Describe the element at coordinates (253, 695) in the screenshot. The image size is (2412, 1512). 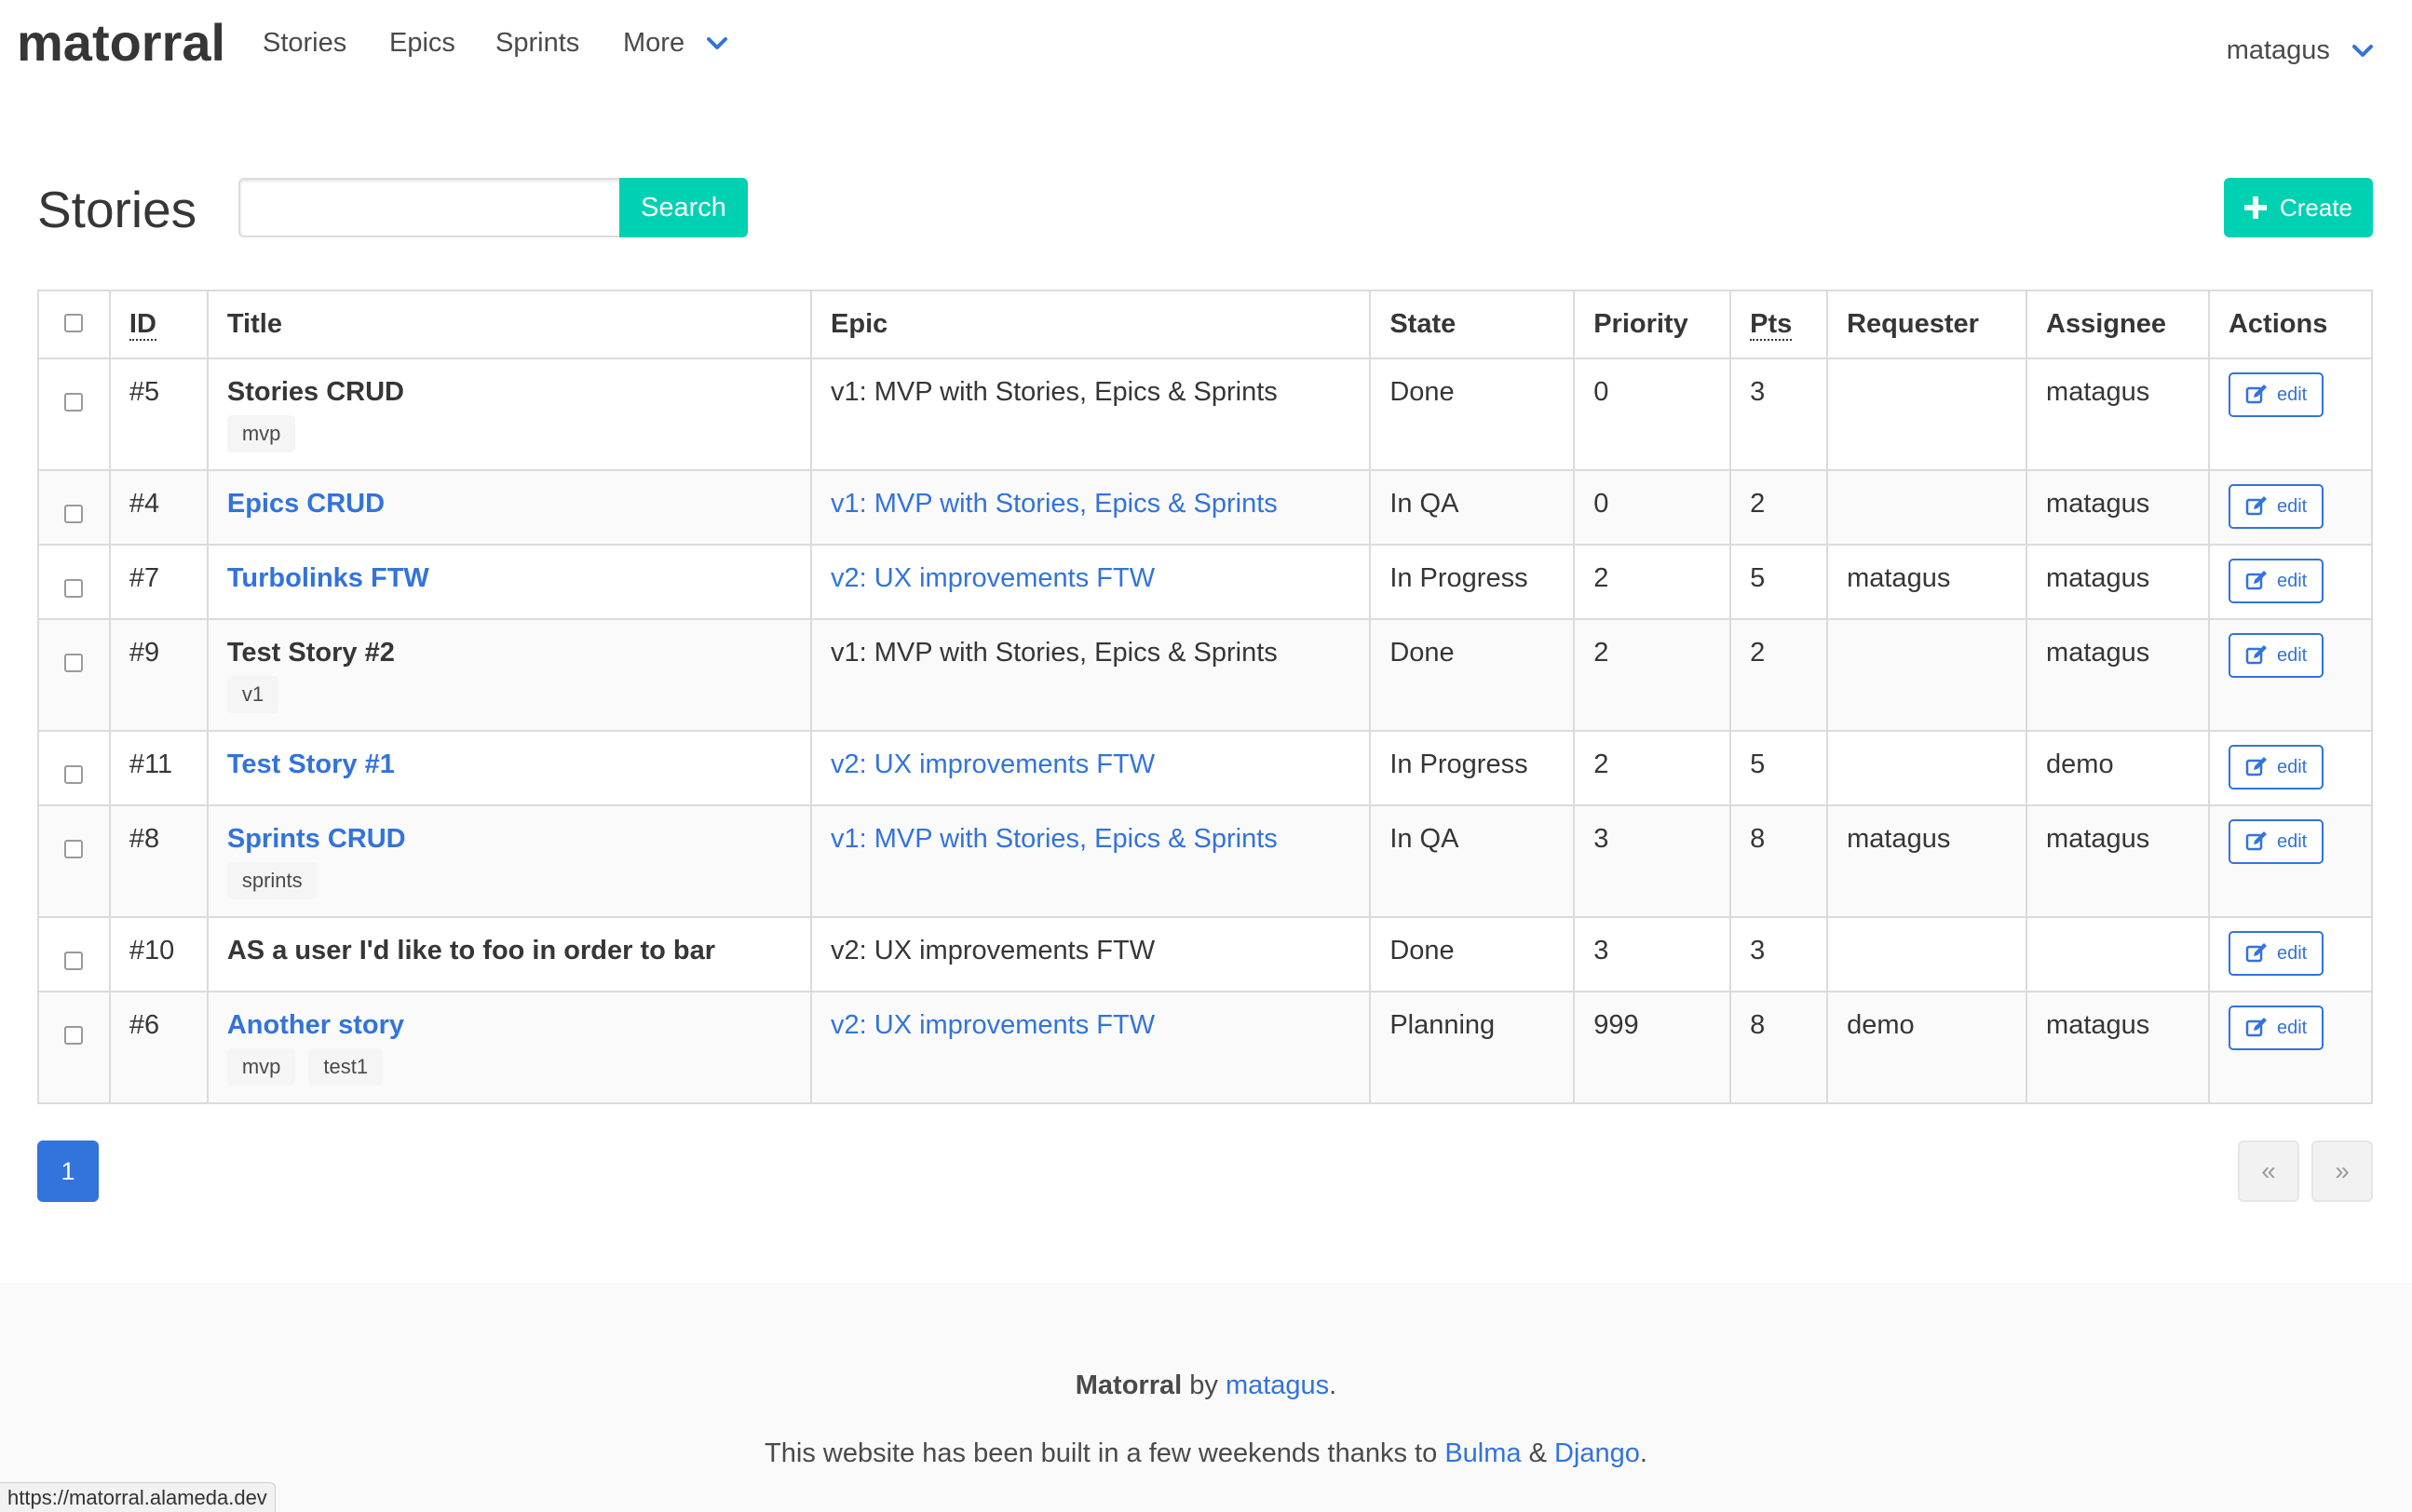
I see `tag: v1` at that location.